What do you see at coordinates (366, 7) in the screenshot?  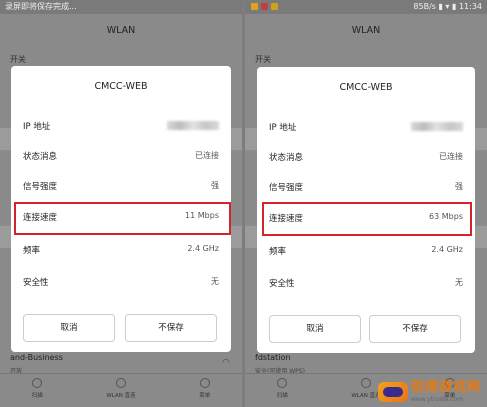 I see `status-bar: 85B/s ▮ ▾ ▮ 11:34` at bounding box center [366, 7].